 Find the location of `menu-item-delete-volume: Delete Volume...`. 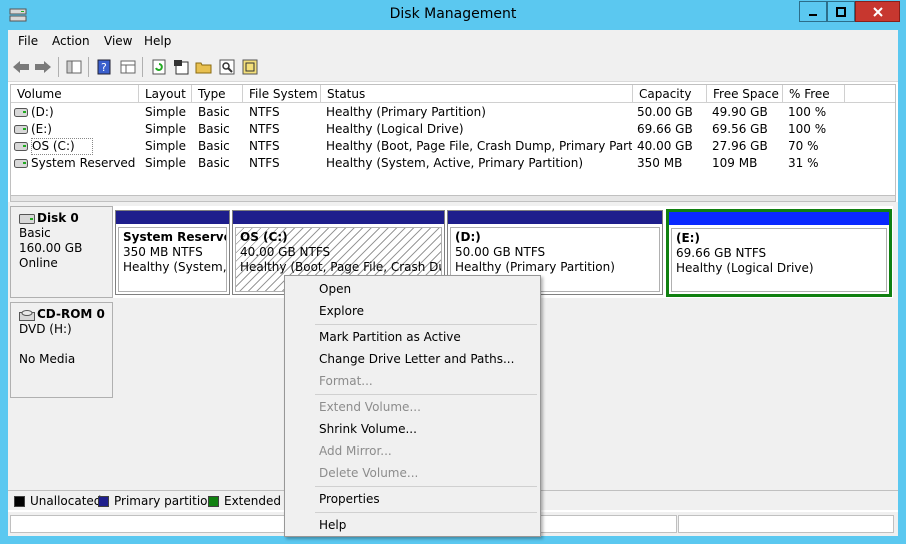

menu-item-delete-volume: Delete Volume... is located at coordinates (369, 473).